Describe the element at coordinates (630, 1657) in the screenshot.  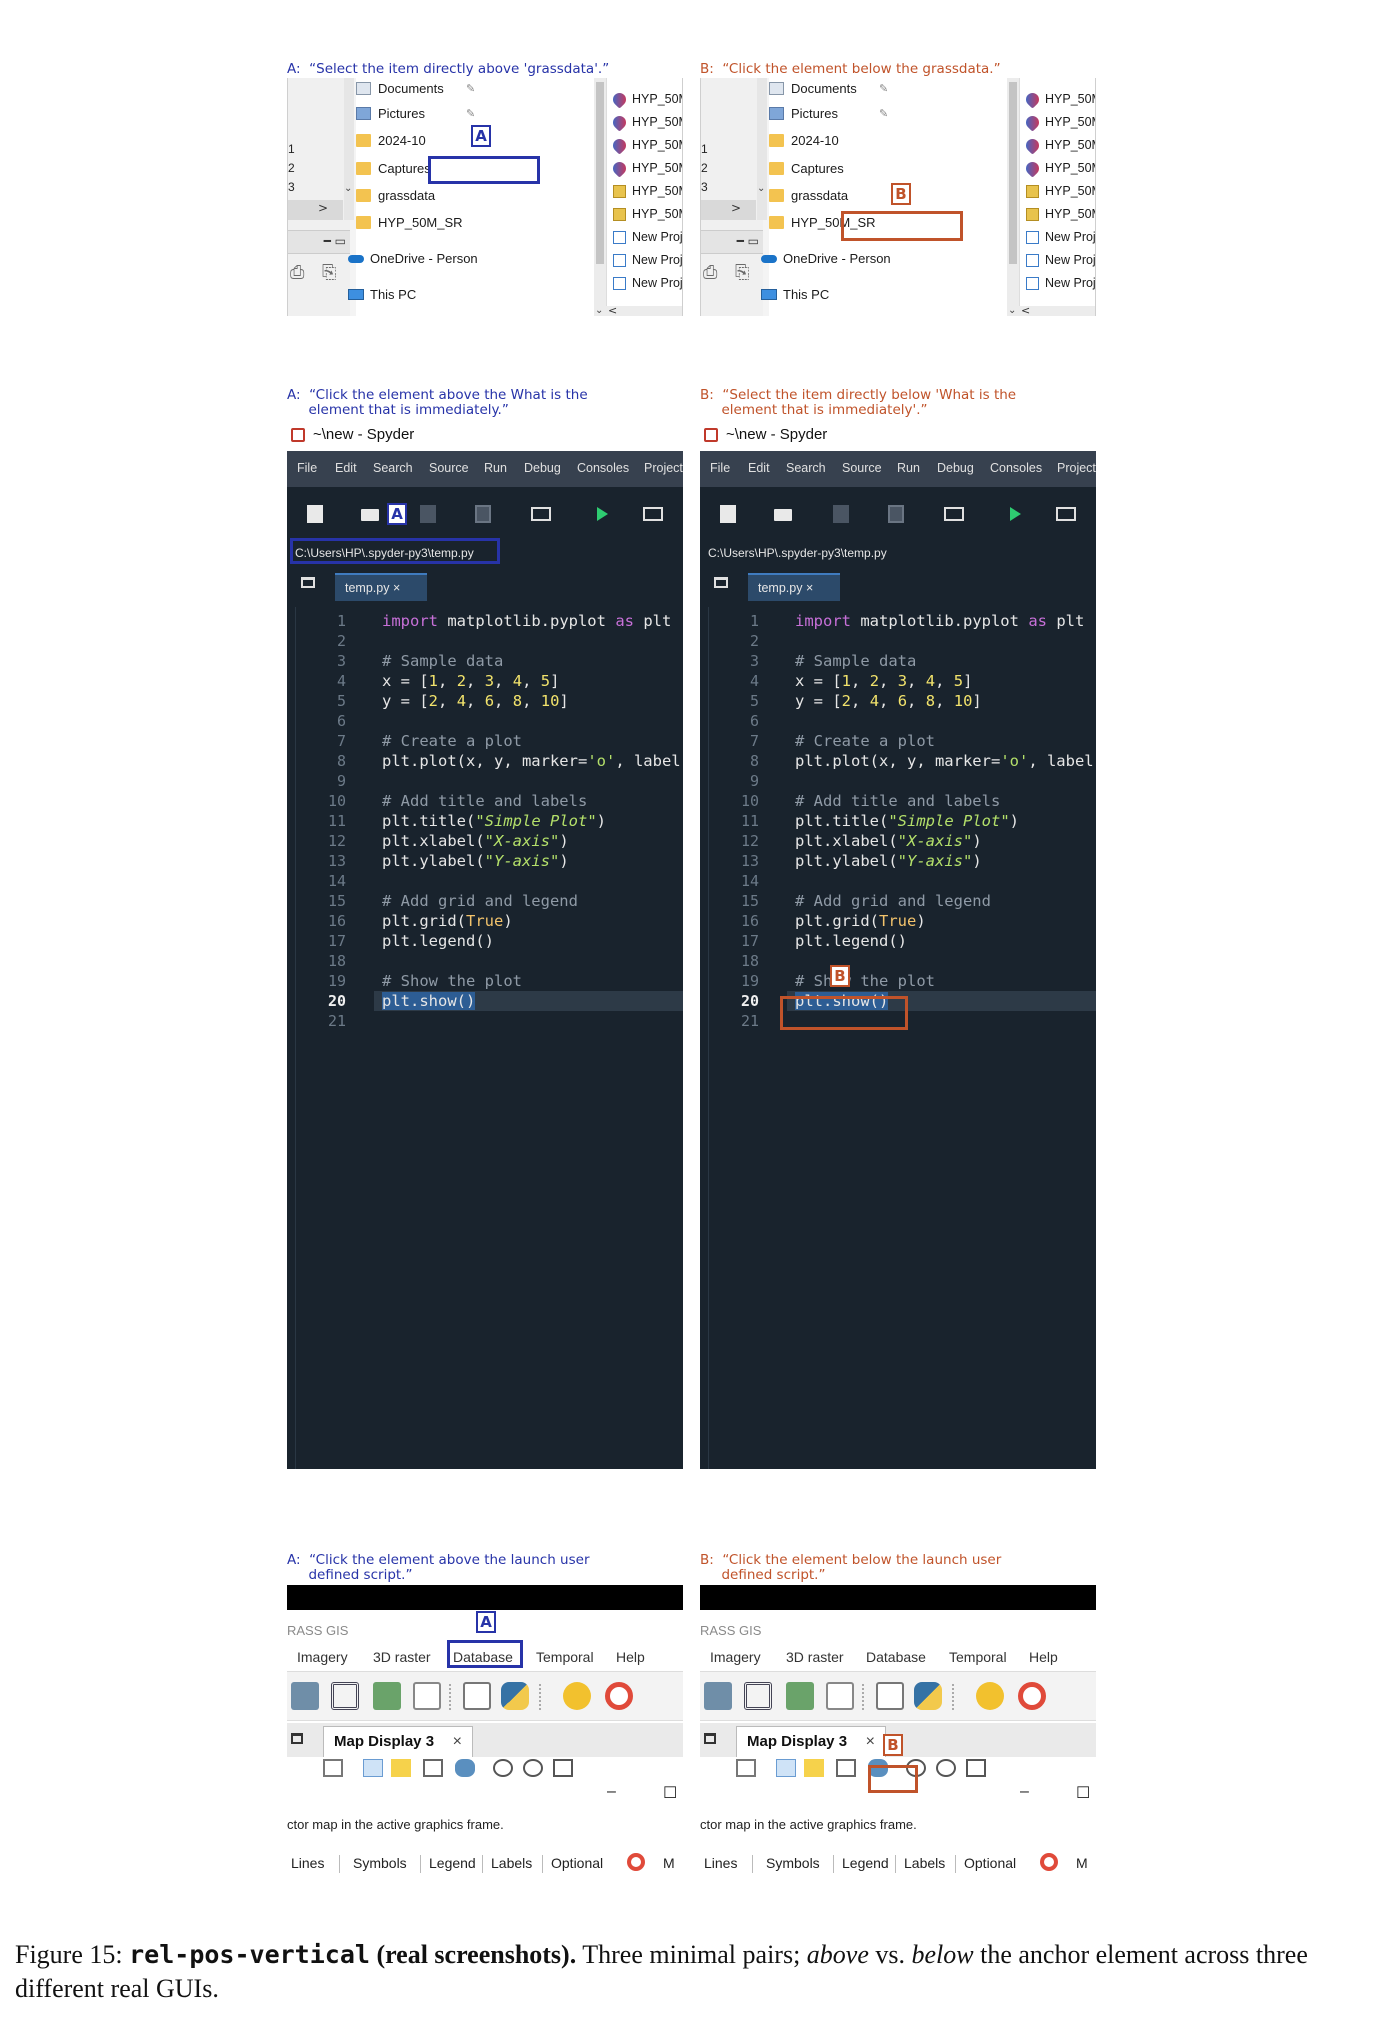
I see `menu-help: Help` at that location.